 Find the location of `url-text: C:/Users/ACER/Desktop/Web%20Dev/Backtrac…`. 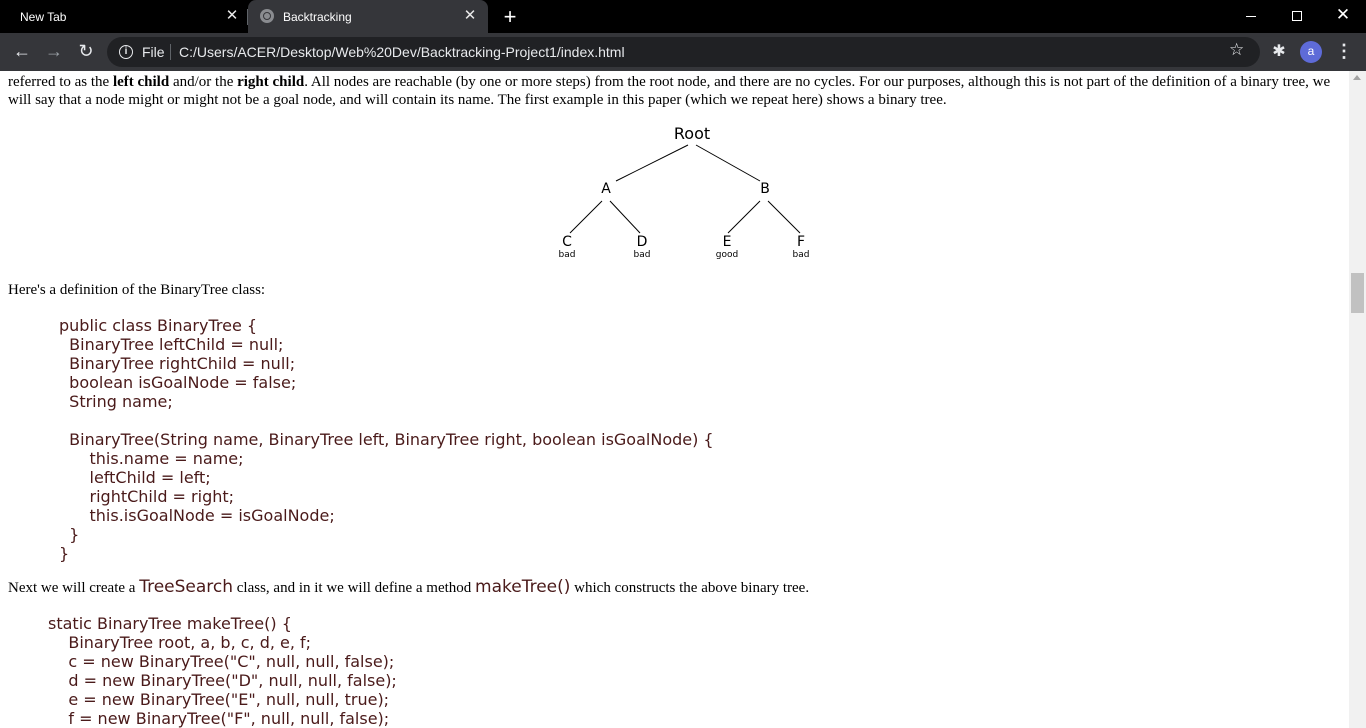

url-text: C:/Users/ACER/Desktop/Web%20Dev/Backtrac… is located at coordinates (402, 52).